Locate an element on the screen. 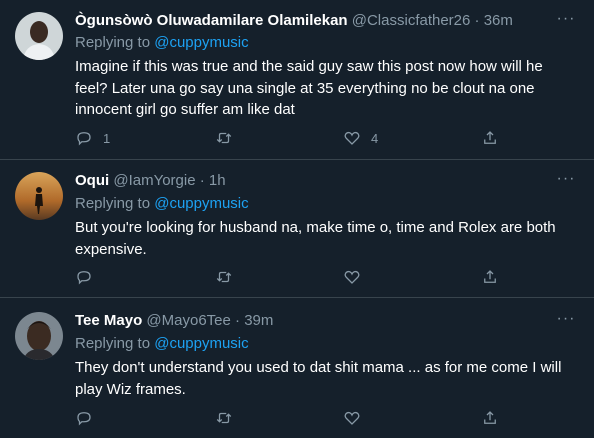 This screenshot has width=594, height=438. action-bar: 1 4 is located at coordinates (295, 138).